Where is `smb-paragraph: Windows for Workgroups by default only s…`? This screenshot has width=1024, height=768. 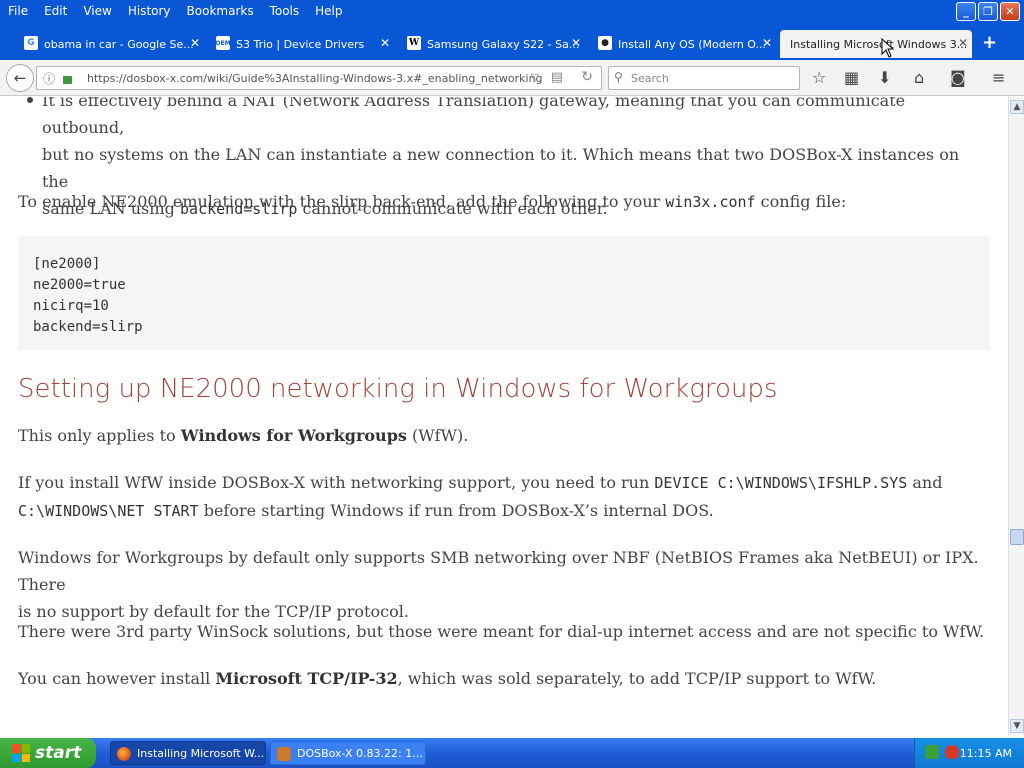
smb-paragraph: Windows for Workgroups by default only s… is located at coordinates (508, 584).